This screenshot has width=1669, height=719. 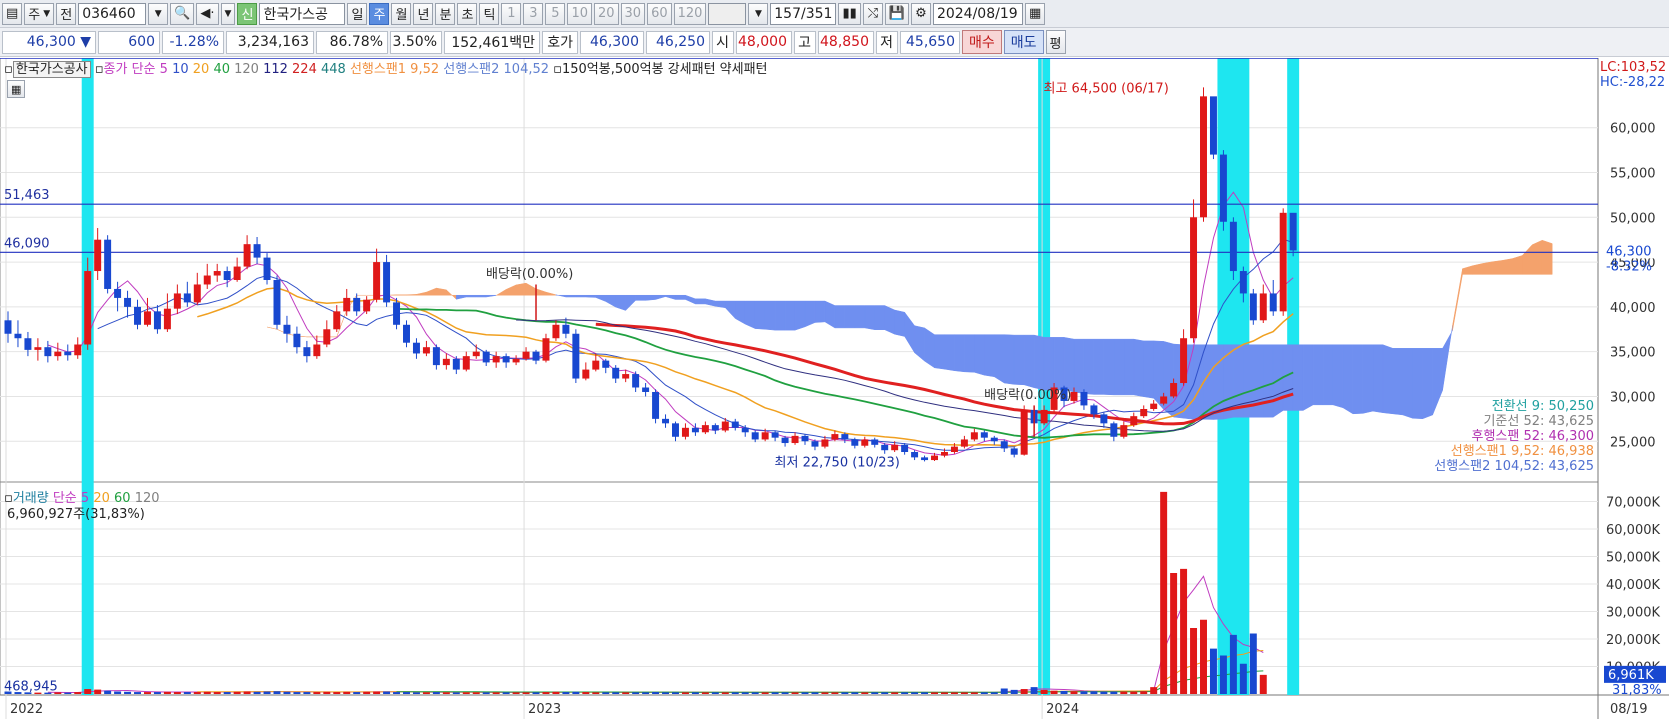 I want to click on tab-month: 월, so click(x=401, y=13).